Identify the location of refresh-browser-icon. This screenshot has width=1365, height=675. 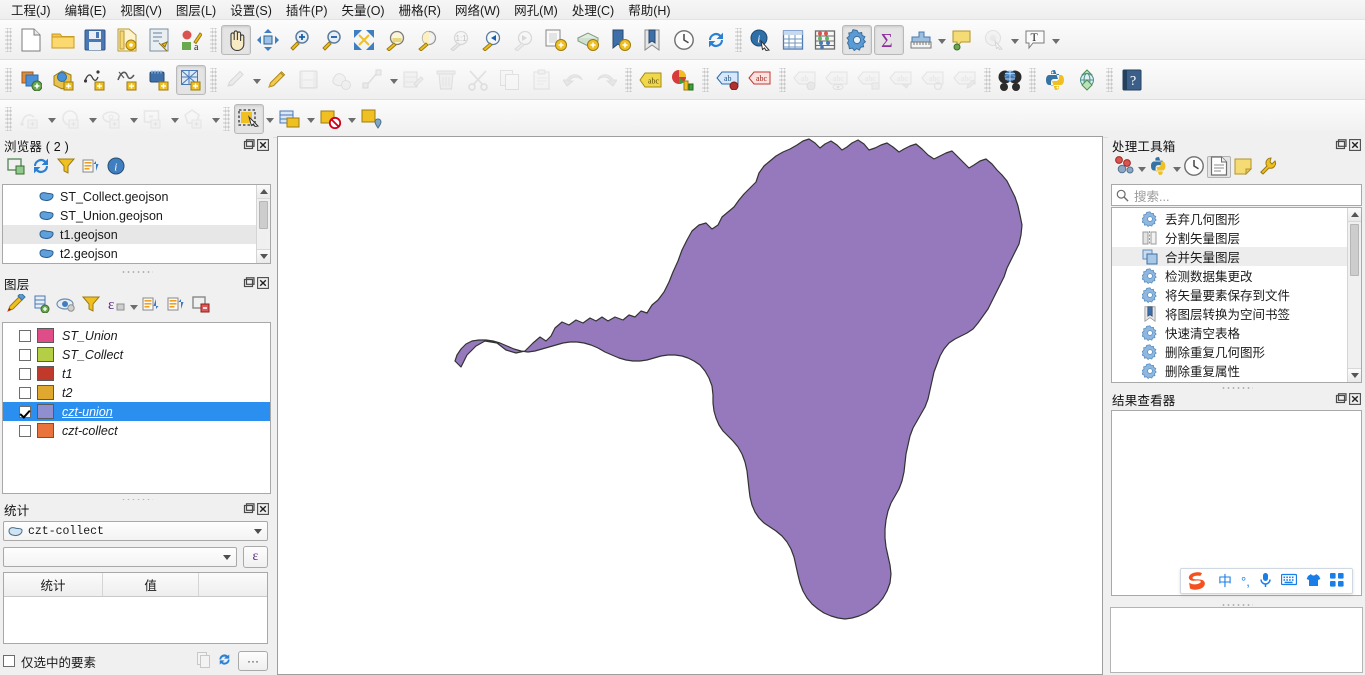
(41, 167).